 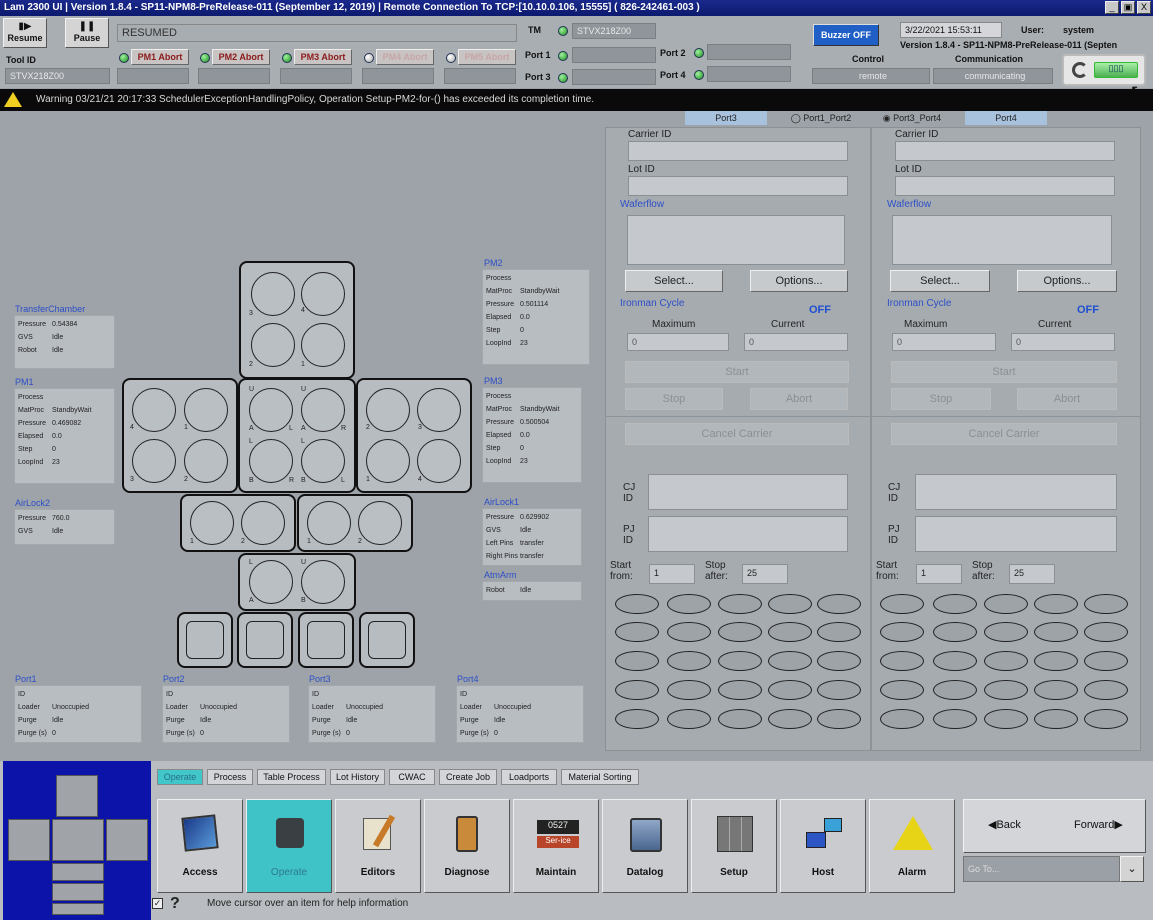 What do you see at coordinates (297, 320) in the screenshot?
I see `pm2-module: 3 4 2 1` at bounding box center [297, 320].